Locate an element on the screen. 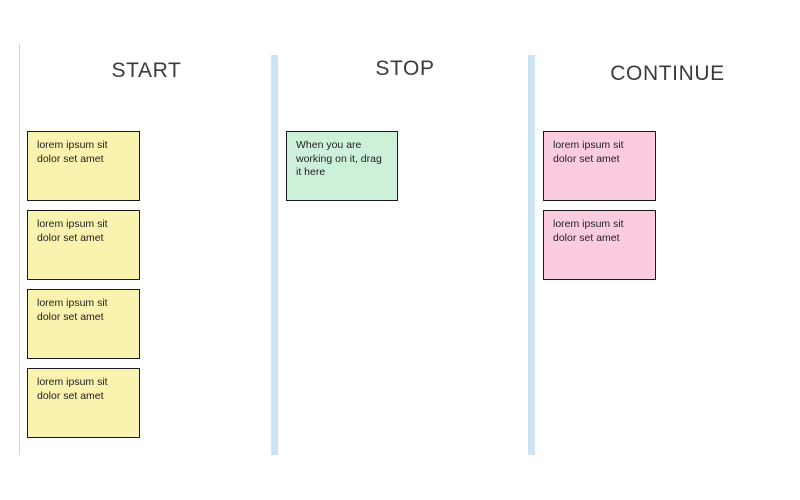 The height and width of the screenshot is (500, 800). sticky-note-text: When you are working on it, drag it here is located at coordinates (339, 158).